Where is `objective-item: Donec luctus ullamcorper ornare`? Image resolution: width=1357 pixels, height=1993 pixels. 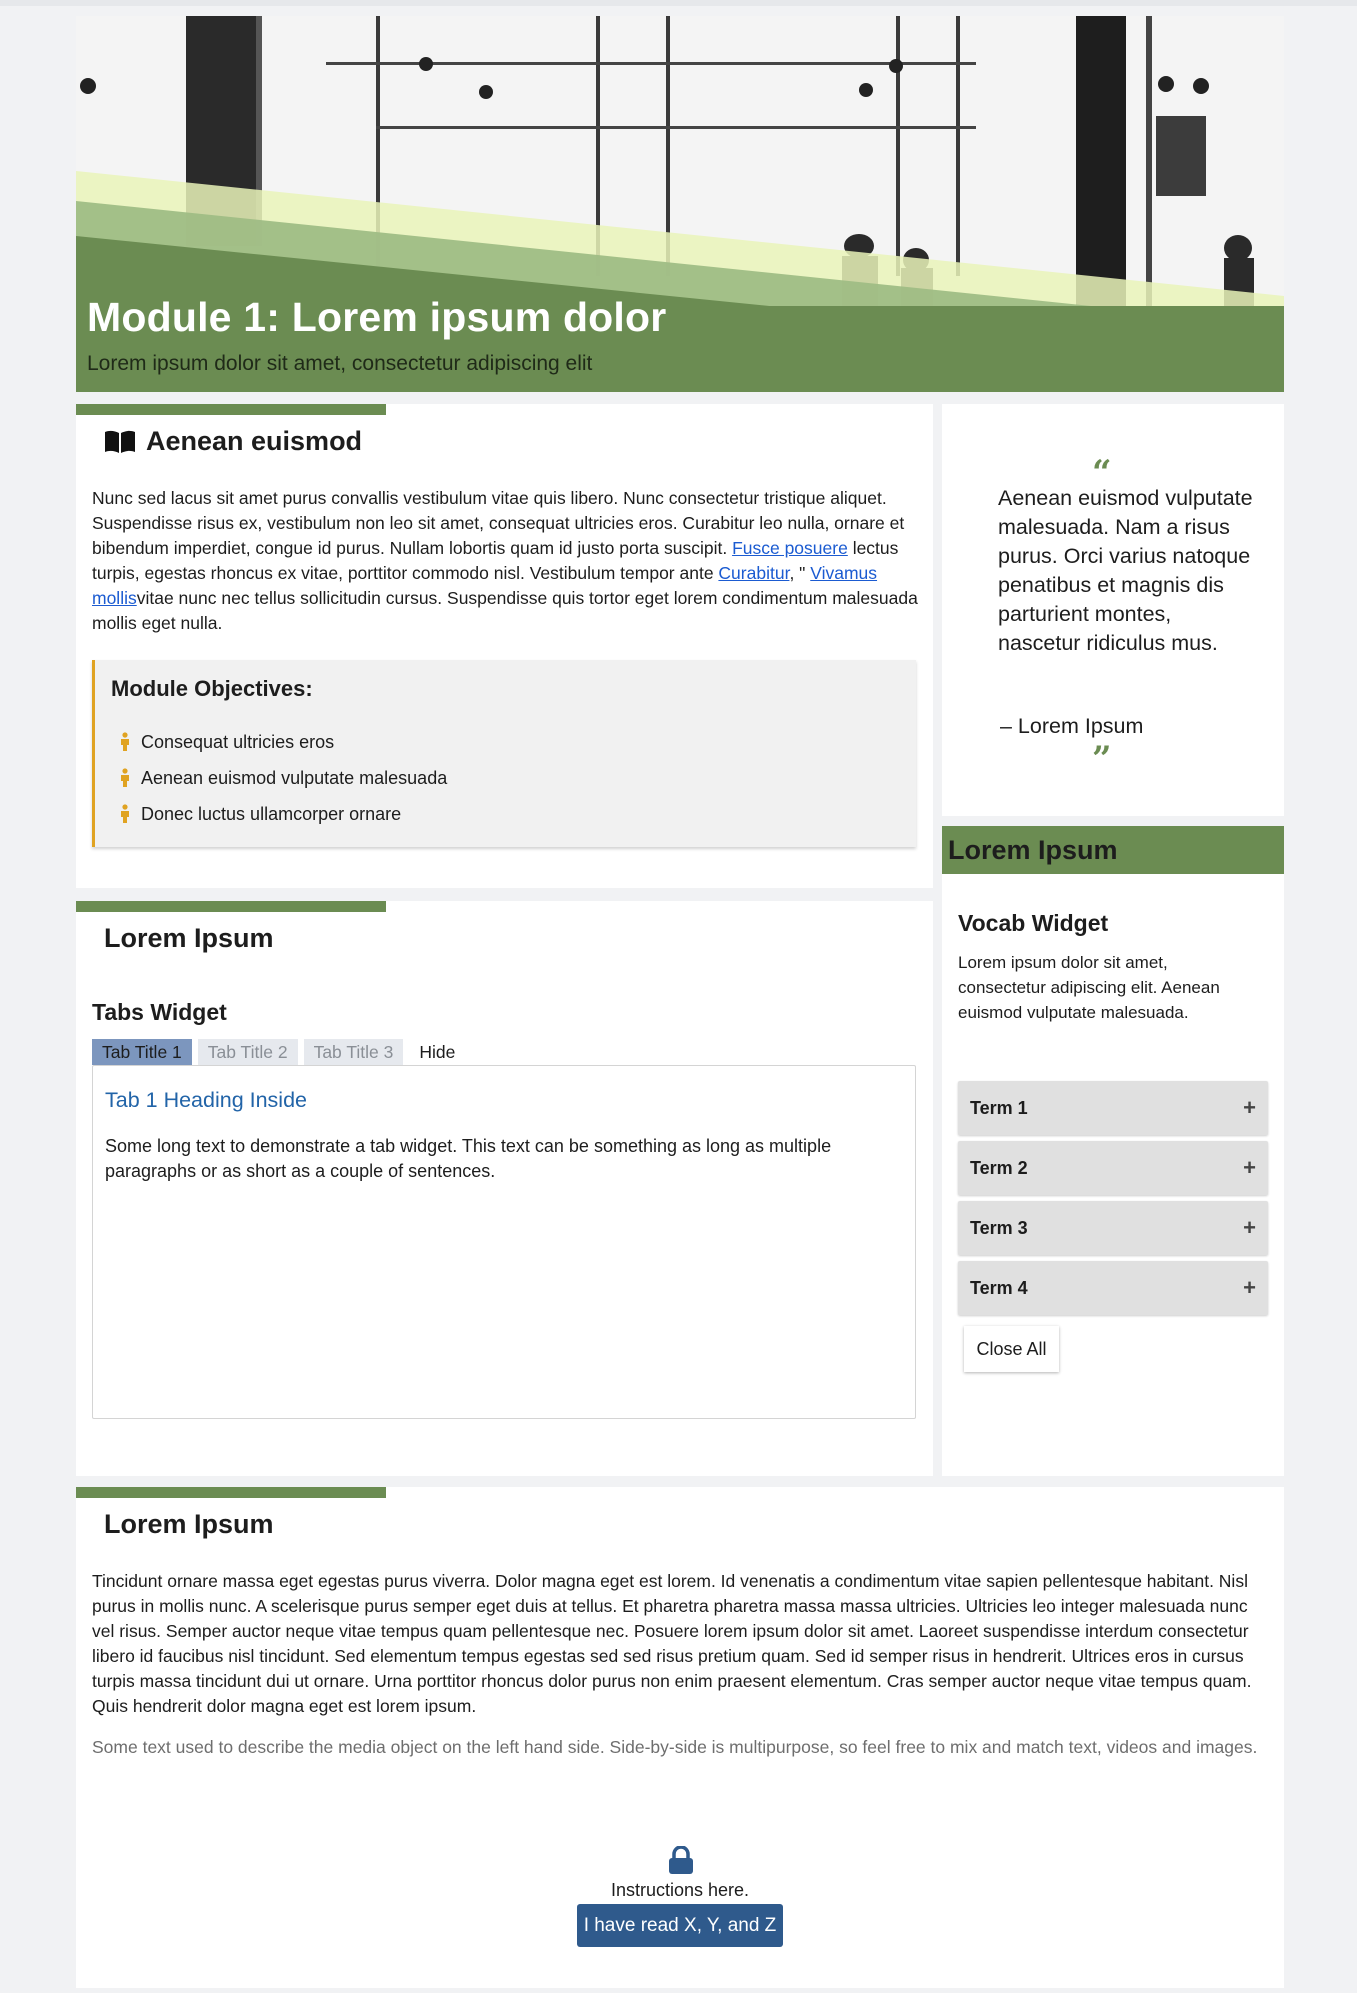
objective-item: Donec luctus ullamcorper ornare is located at coordinates (283, 814).